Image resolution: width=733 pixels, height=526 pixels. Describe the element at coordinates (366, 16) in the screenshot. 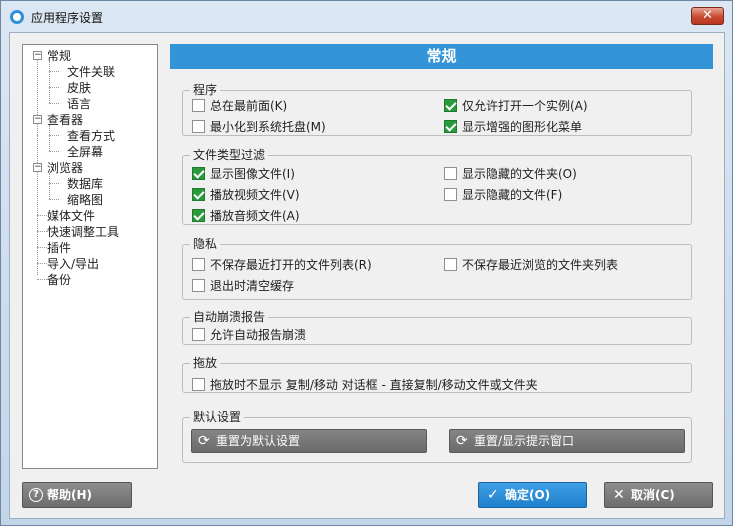

I see `title-bar: 应用程序设置 ✕` at that location.